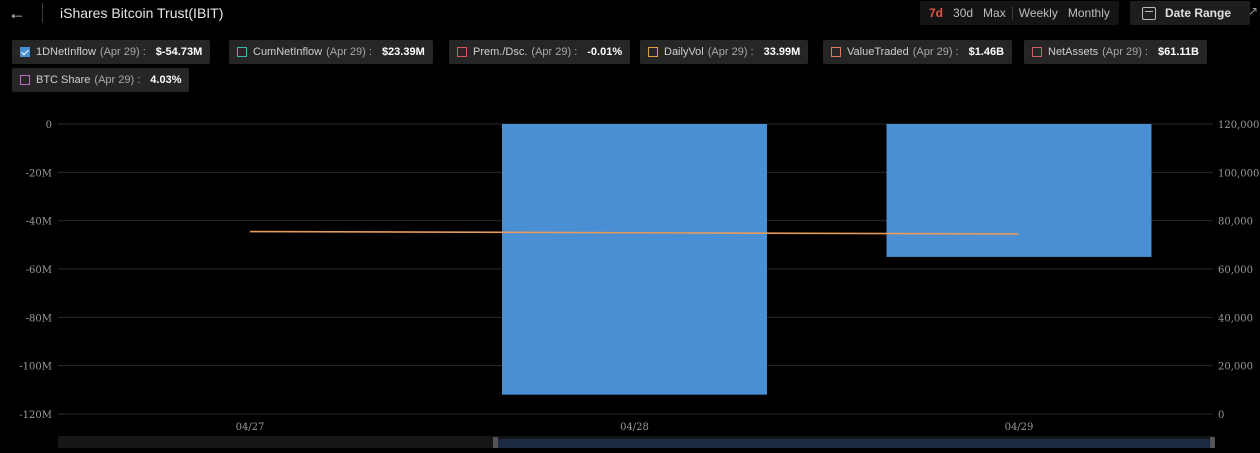 This screenshot has width=1260, height=453. What do you see at coordinates (63, 80) in the screenshot?
I see `legend-name: BTC Share` at bounding box center [63, 80].